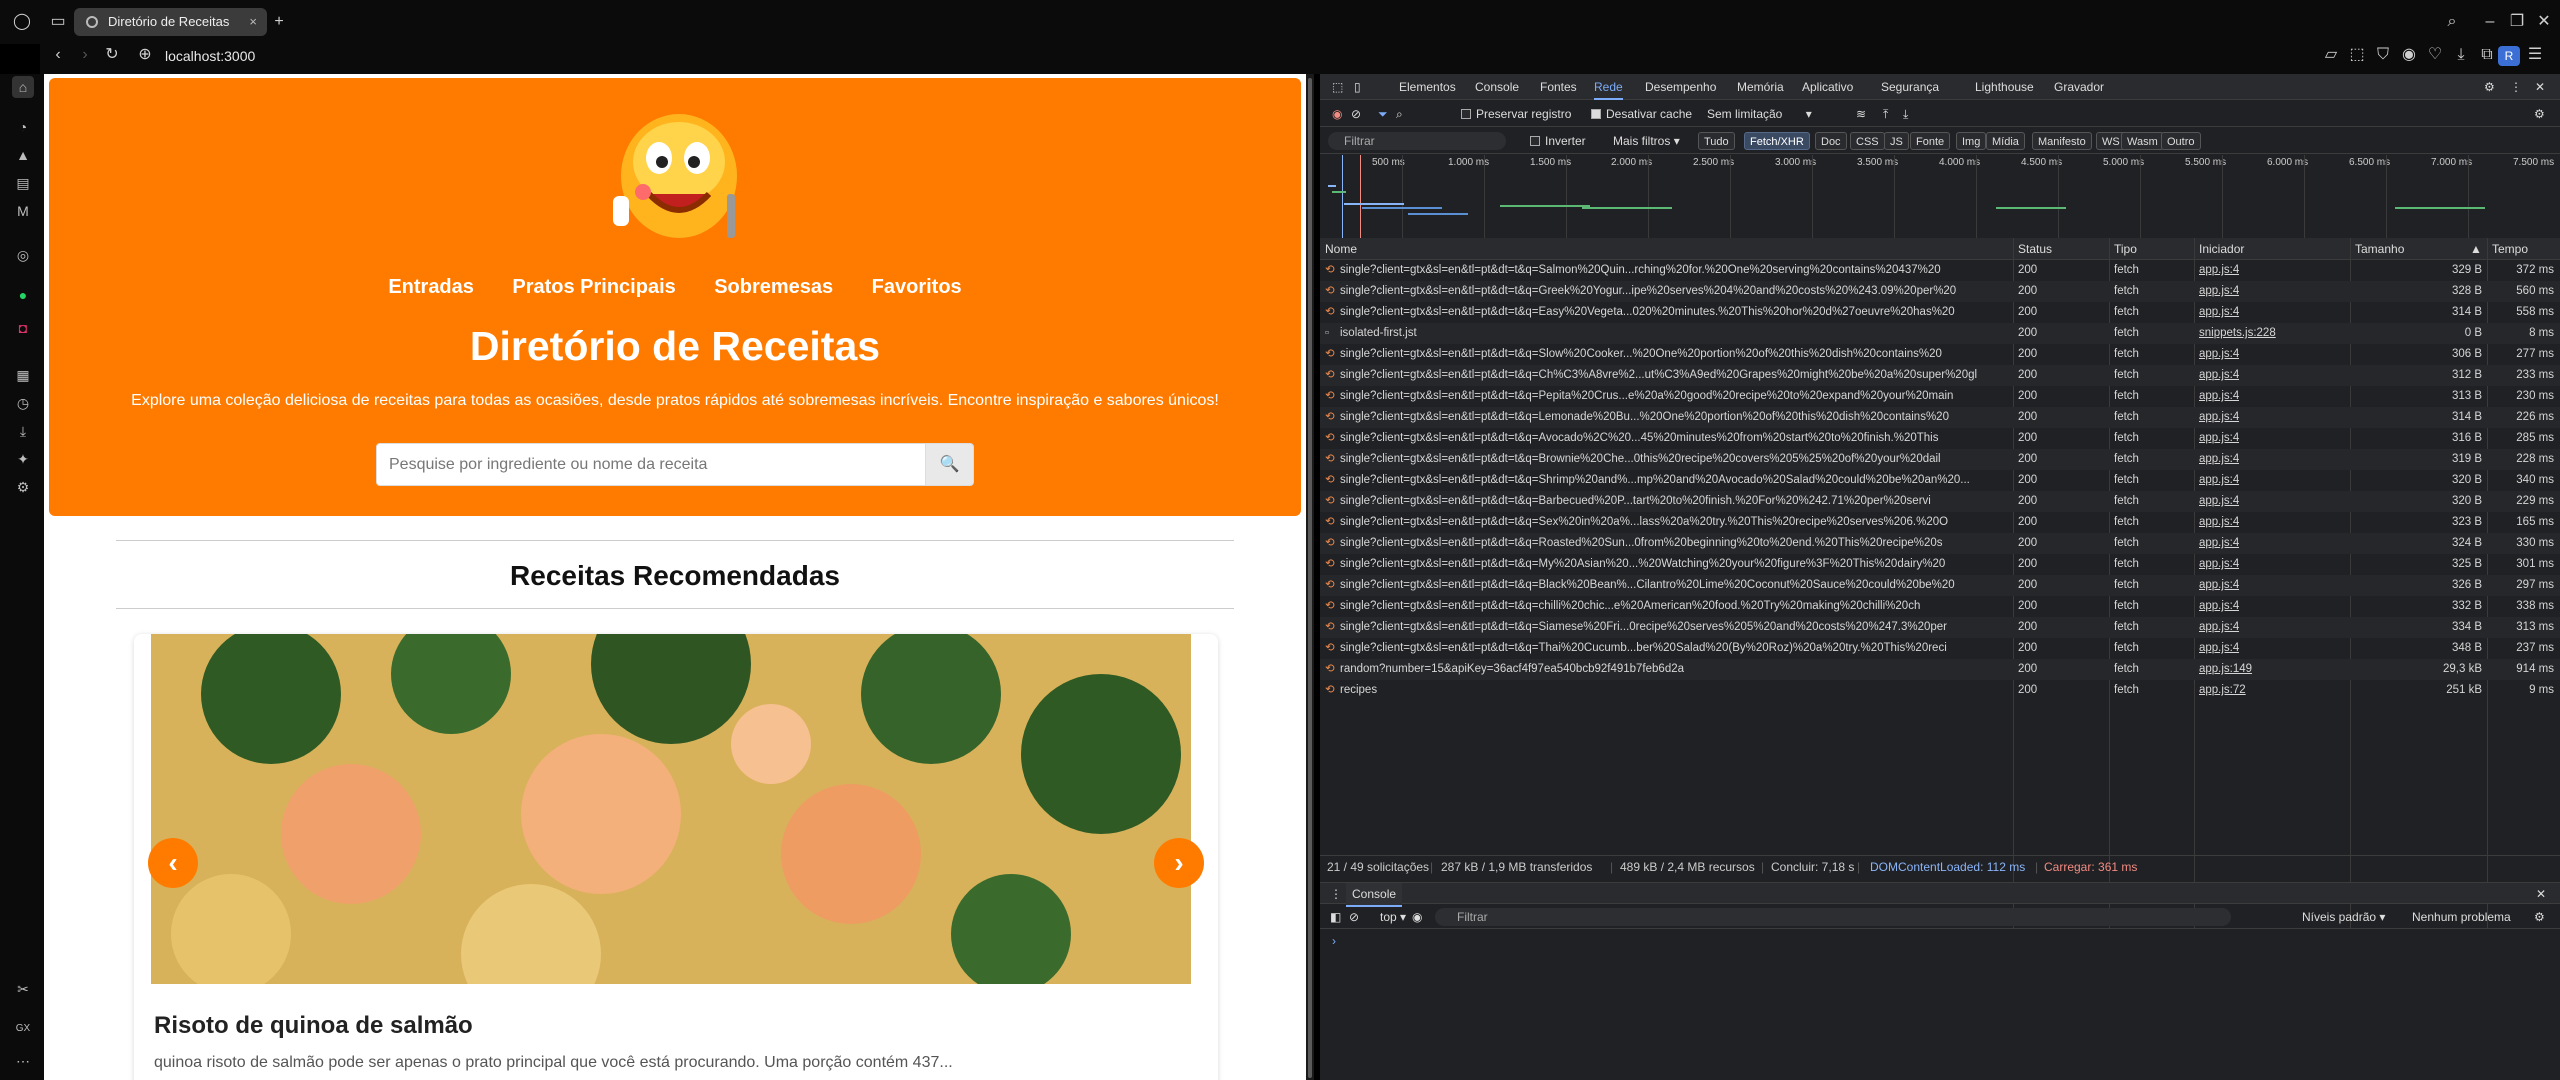 The height and width of the screenshot is (1080, 2560). What do you see at coordinates (23, 255) in the screenshot?
I see `ai-icon: ◎` at bounding box center [23, 255].